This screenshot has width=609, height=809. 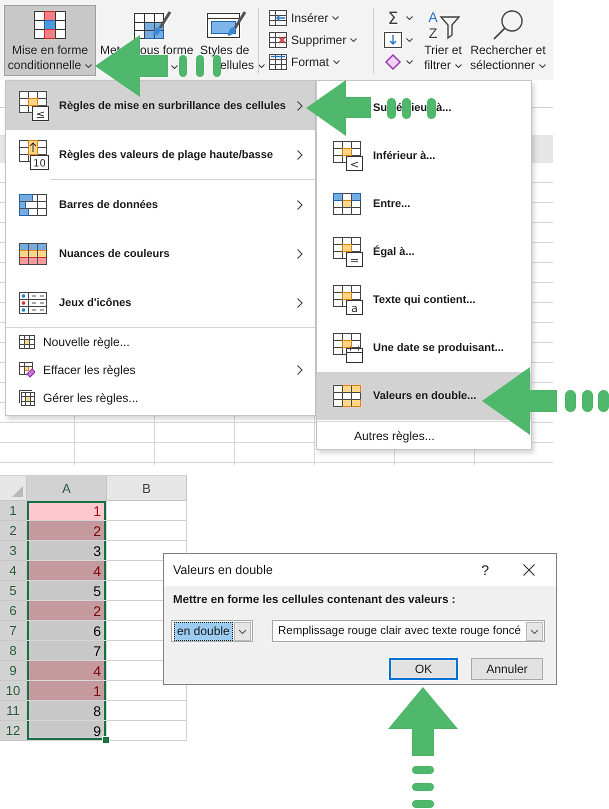 I want to click on dialog-prompt: Mettre en forme les cellules contenant des valeurs :, so click(x=314, y=600).